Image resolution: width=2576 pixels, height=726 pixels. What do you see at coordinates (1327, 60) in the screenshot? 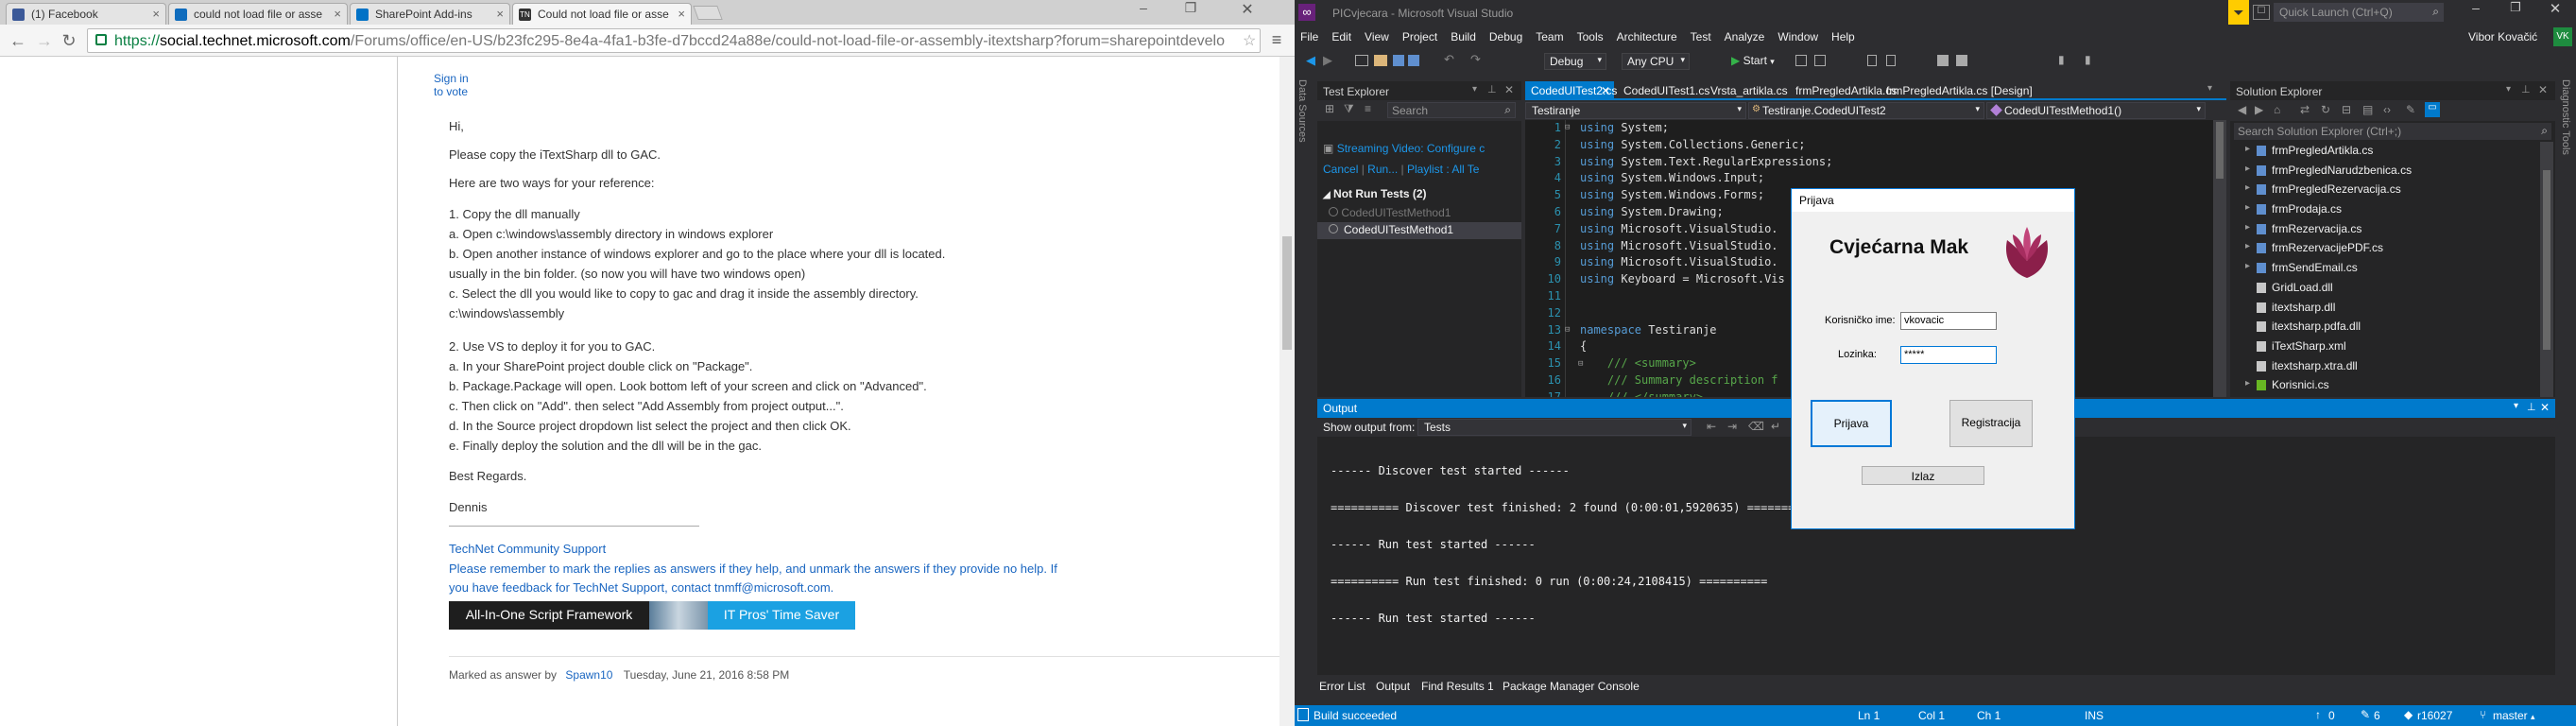
I see `forward-icon: ▶` at bounding box center [1327, 60].